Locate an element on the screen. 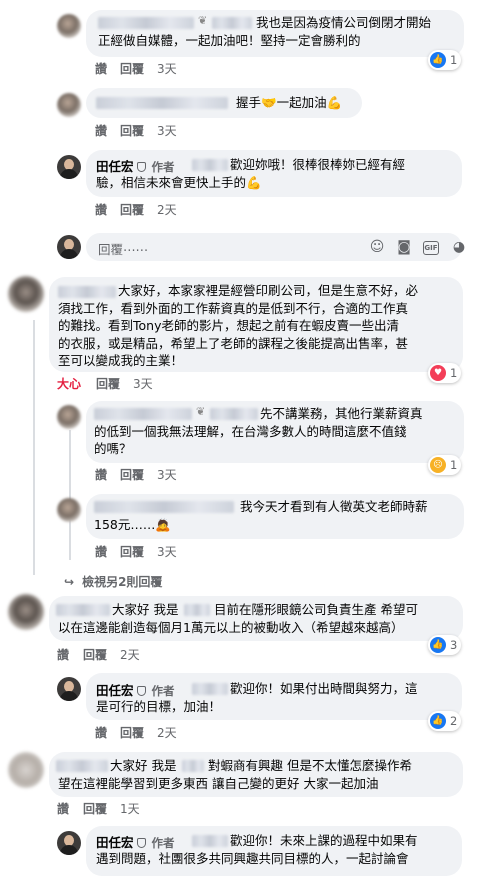  reaction-count: 👍 3 is located at coordinates (445, 645).